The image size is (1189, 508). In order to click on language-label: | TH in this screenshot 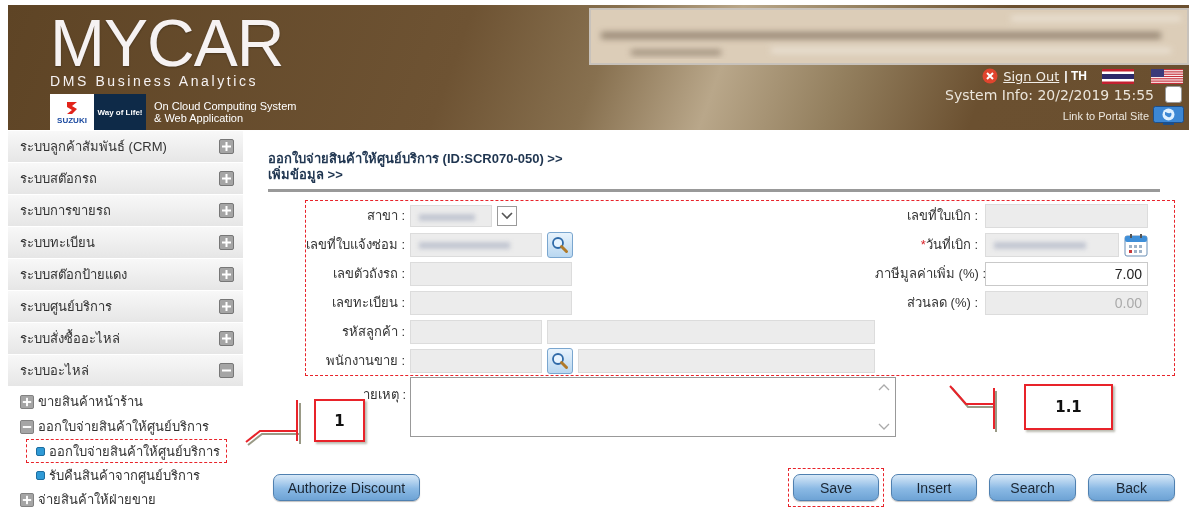, I will do `click(1075, 76)`.